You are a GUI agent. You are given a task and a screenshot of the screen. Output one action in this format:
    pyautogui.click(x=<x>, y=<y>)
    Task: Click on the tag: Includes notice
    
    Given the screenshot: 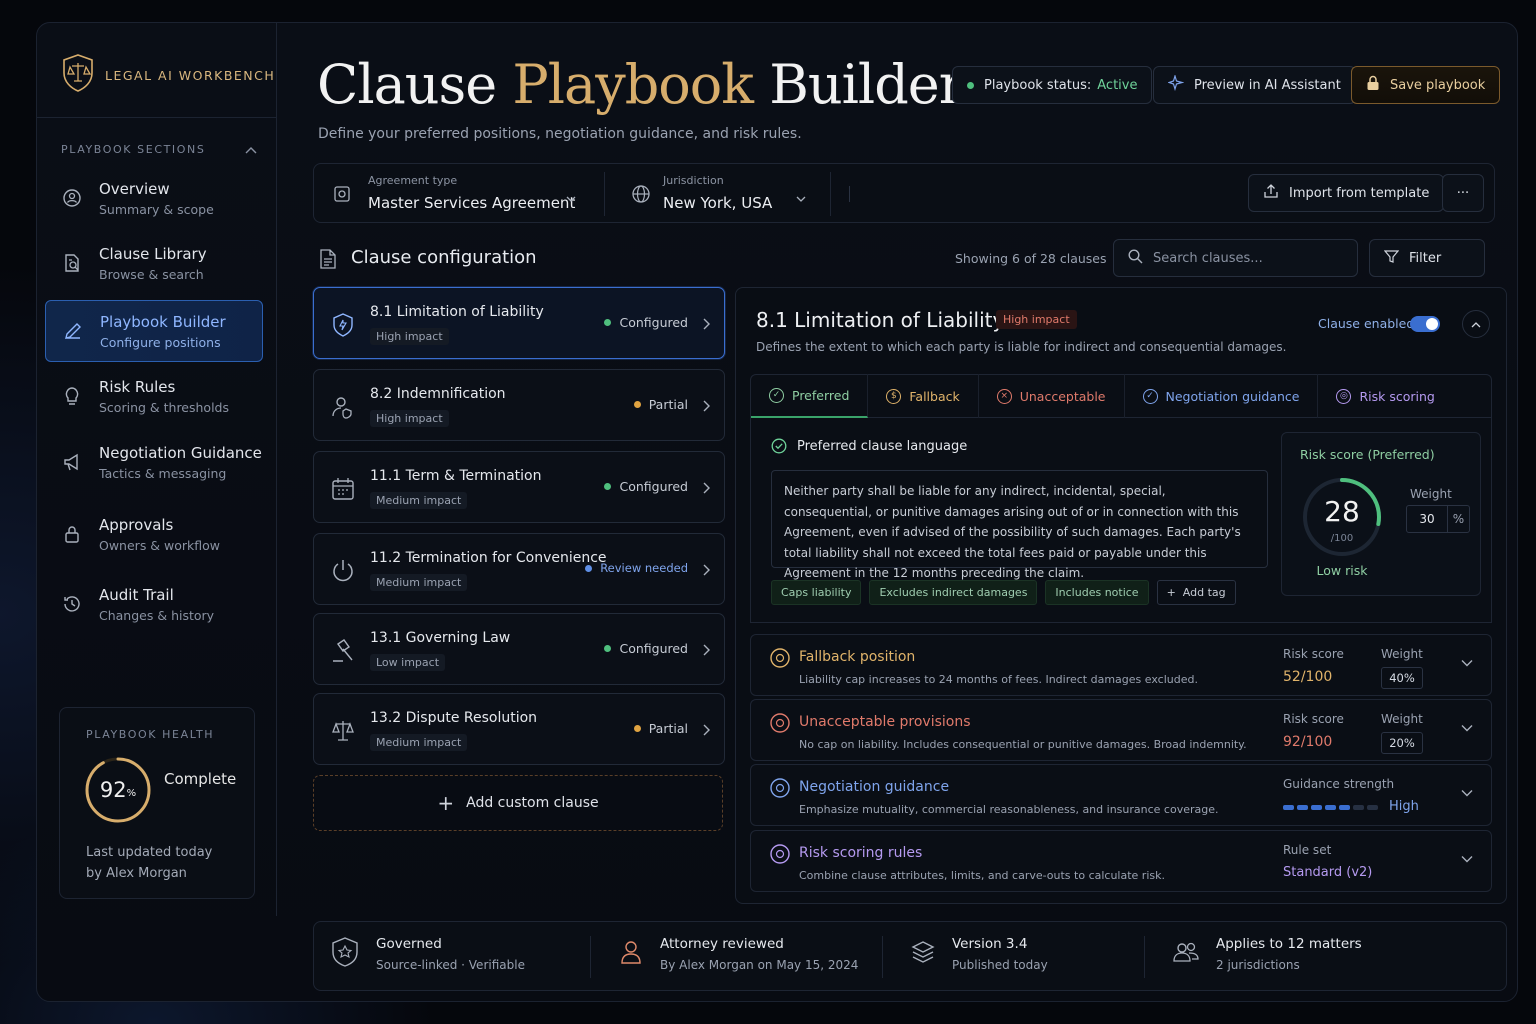 What is the action you would take?
    pyautogui.click(x=1097, y=592)
    